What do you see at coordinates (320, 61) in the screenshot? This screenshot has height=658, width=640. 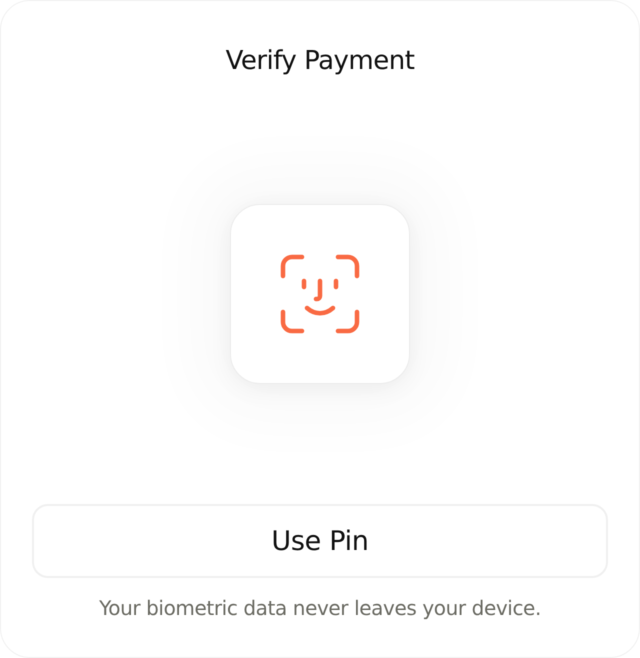 I see `dialog-title: Verify Payment` at bounding box center [320, 61].